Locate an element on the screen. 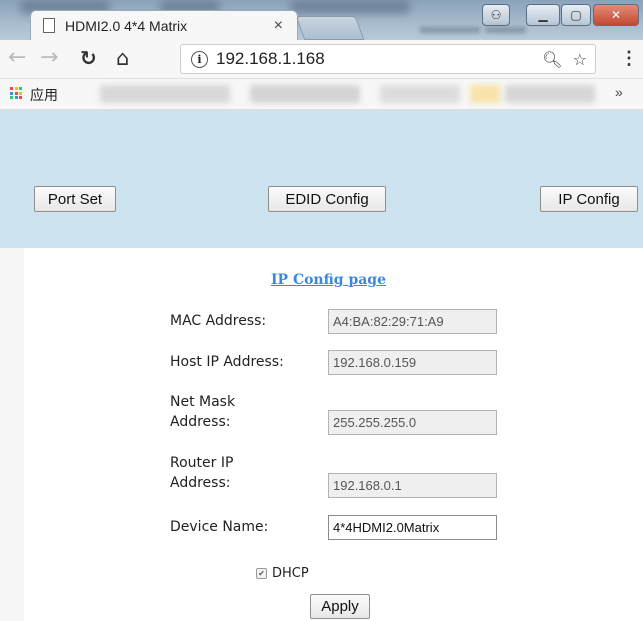 The height and width of the screenshot is (621, 643). device-name-input: 4*4HDMI2.0Matrix is located at coordinates (412, 527).